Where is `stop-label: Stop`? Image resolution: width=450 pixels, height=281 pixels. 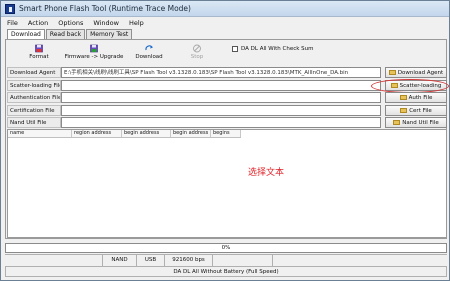 stop-label: Stop is located at coordinates (197, 57).